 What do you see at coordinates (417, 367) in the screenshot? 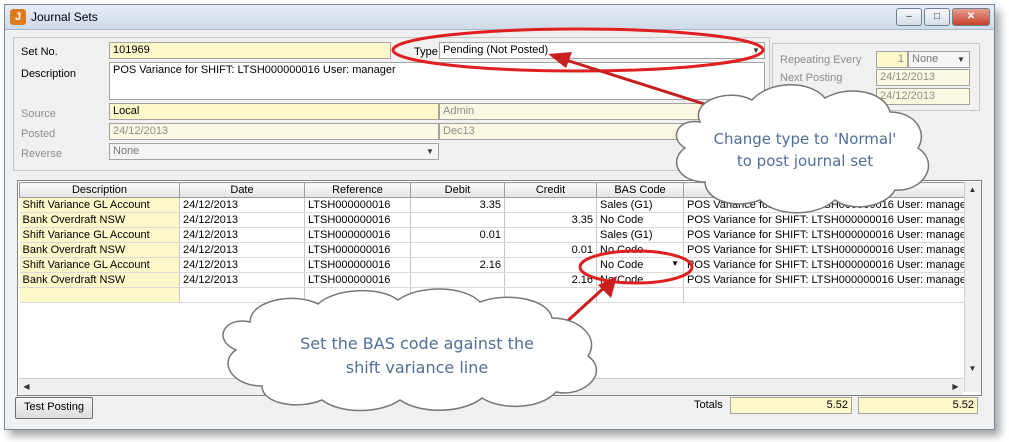
I see `bas-callout-line2: shift variance line` at bounding box center [417, 367].